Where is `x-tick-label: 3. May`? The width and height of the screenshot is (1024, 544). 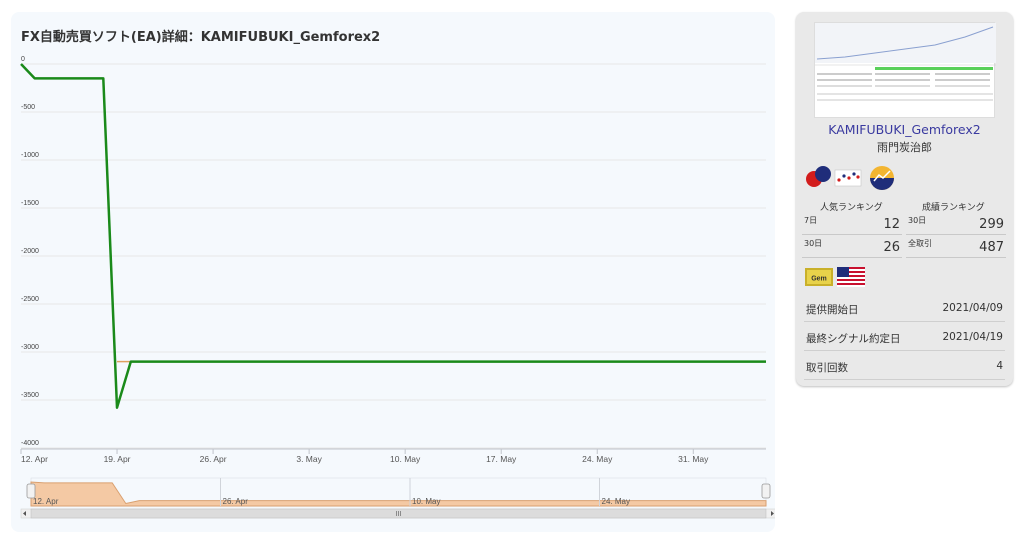
x-tick-label: 3. May is located at coordinates (309, 459).